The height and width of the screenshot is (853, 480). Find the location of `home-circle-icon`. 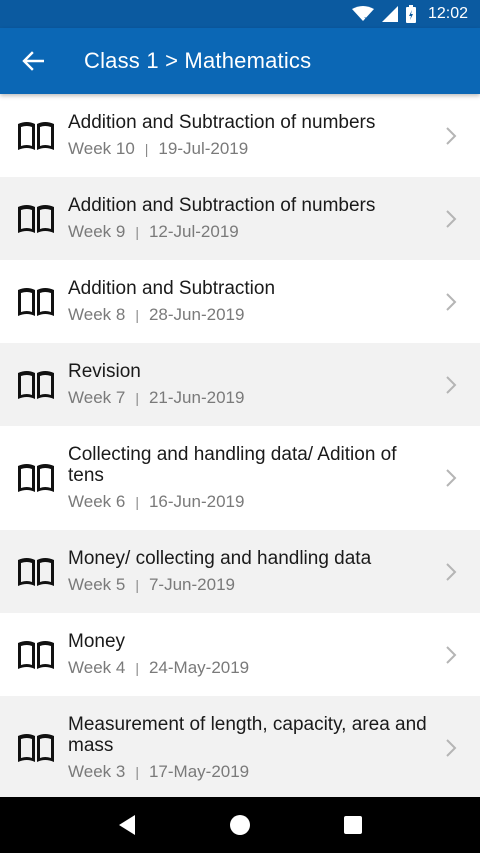

home-circle-icon is located at coordinates (239, 825).